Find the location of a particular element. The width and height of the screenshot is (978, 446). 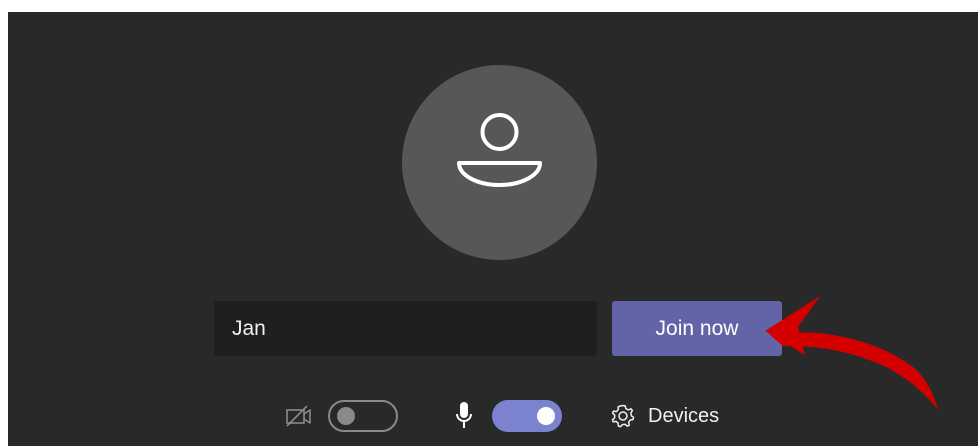

avatar is located at coordinates (499, 162).